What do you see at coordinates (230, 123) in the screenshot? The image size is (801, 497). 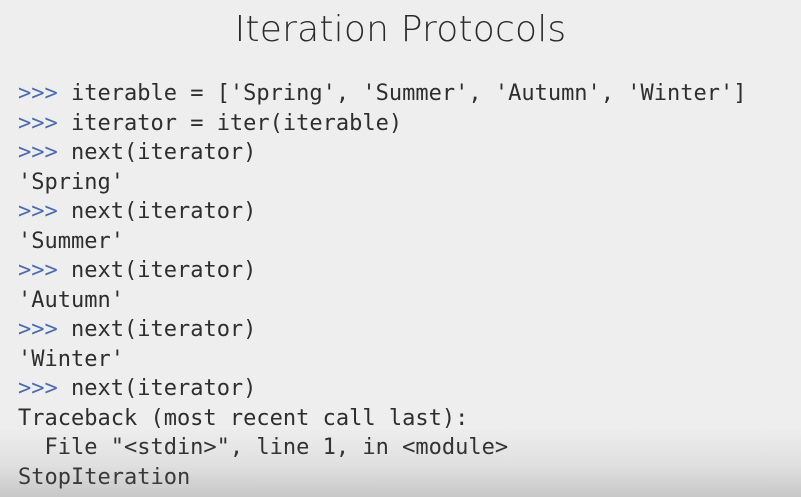 I see `console-text: iterator = iter(iterable)` at bounding box center [230, 123].